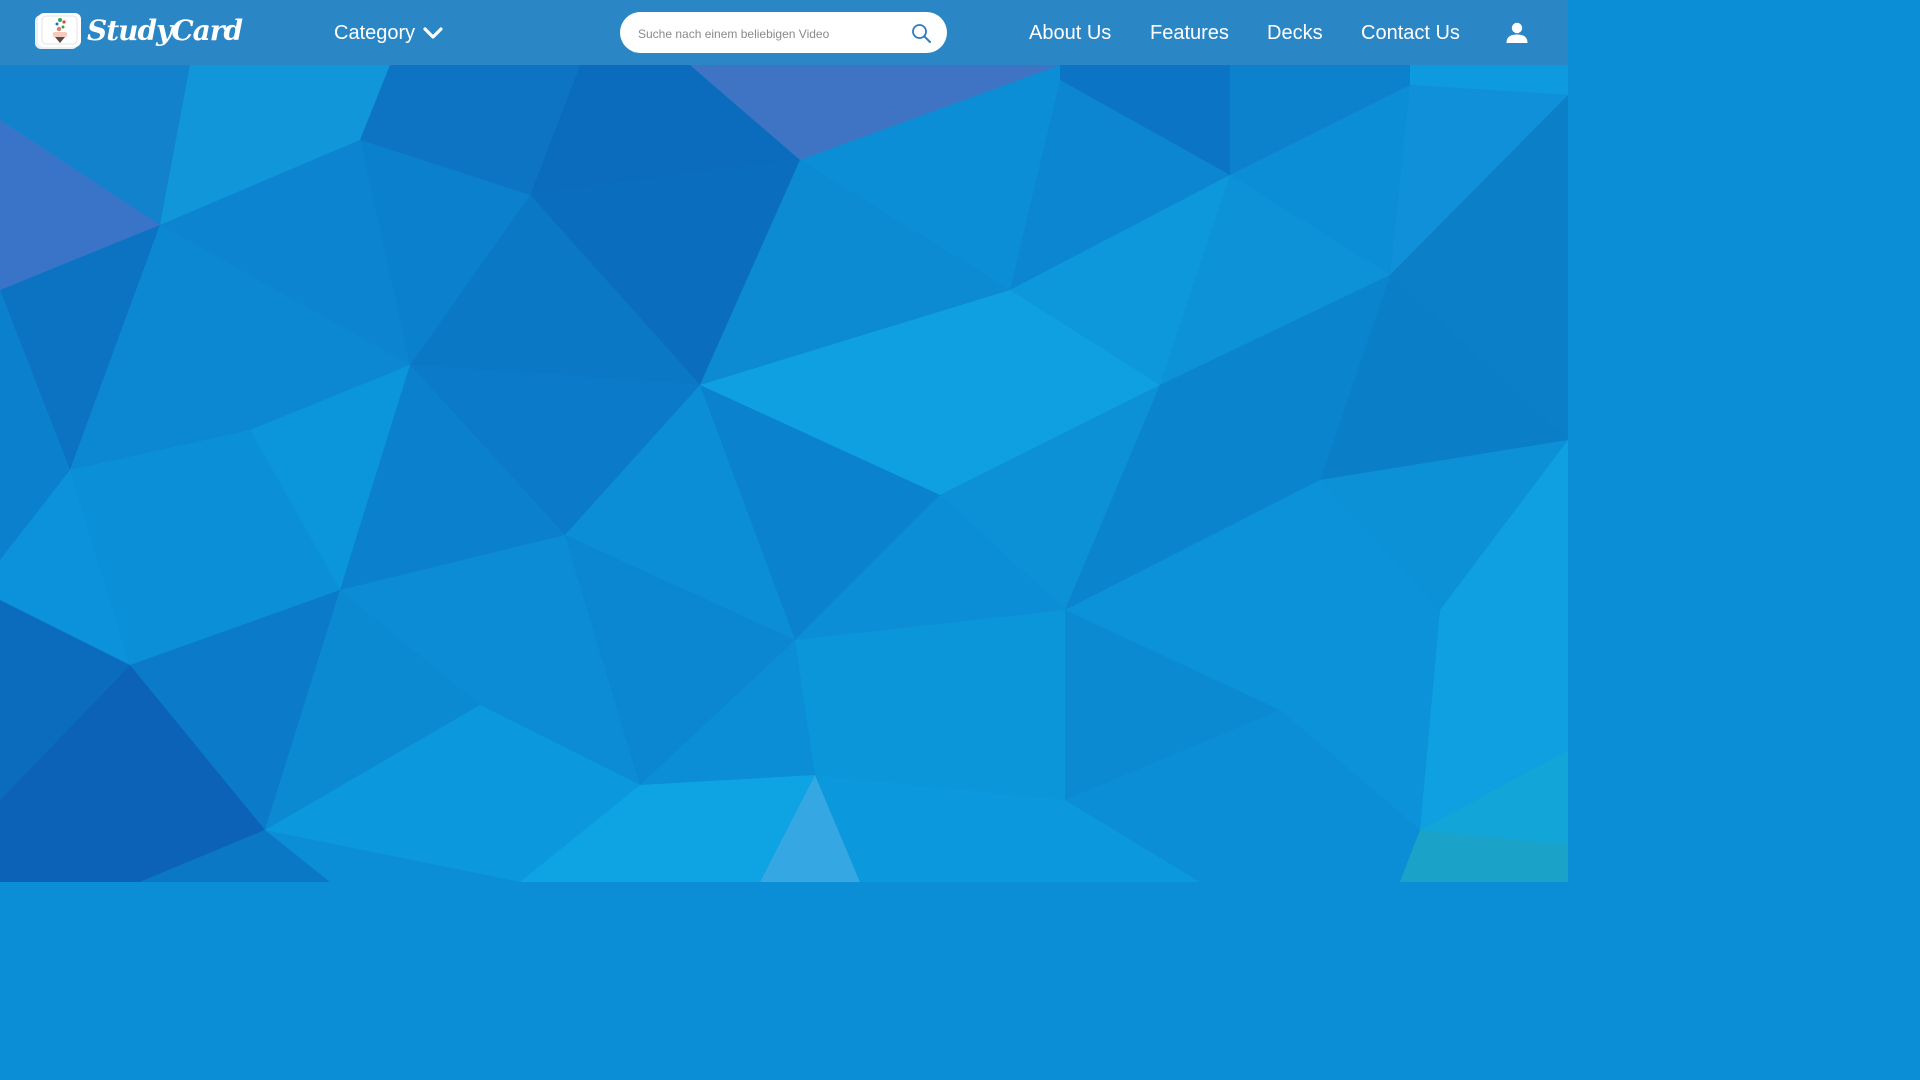 The height and width of the screenshot is (1080, 1920). Describe the element at coordinates (1517, 33) in the screenshot. I see `user-icon` at that location.